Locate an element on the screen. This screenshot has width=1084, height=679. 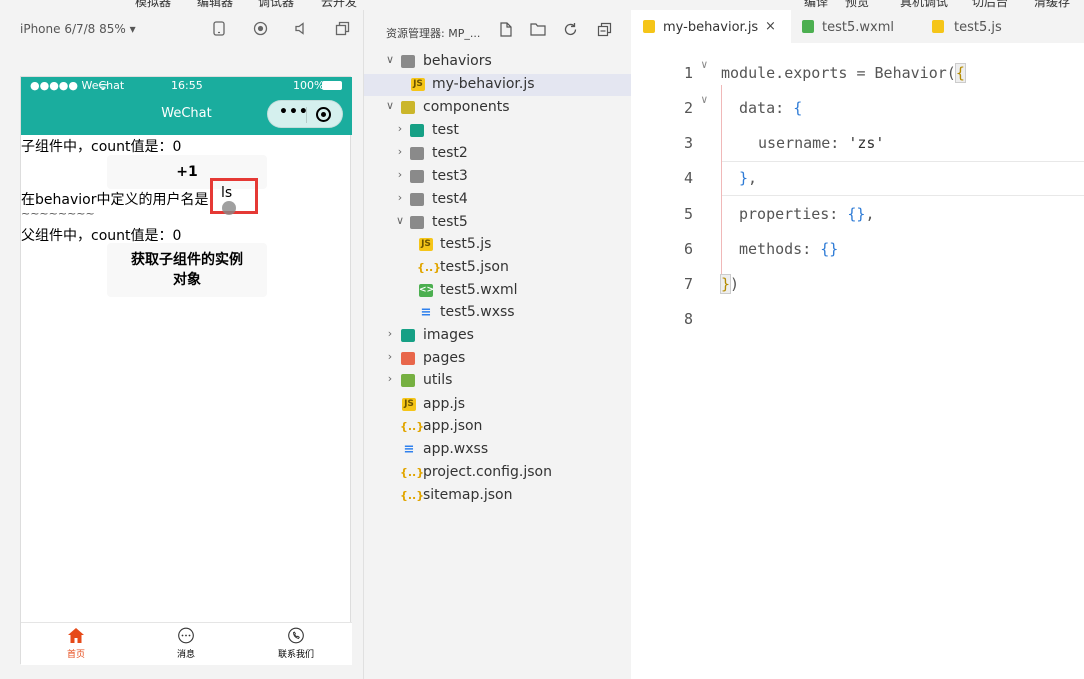
capsule-divider is located at coordinates (306, 115).